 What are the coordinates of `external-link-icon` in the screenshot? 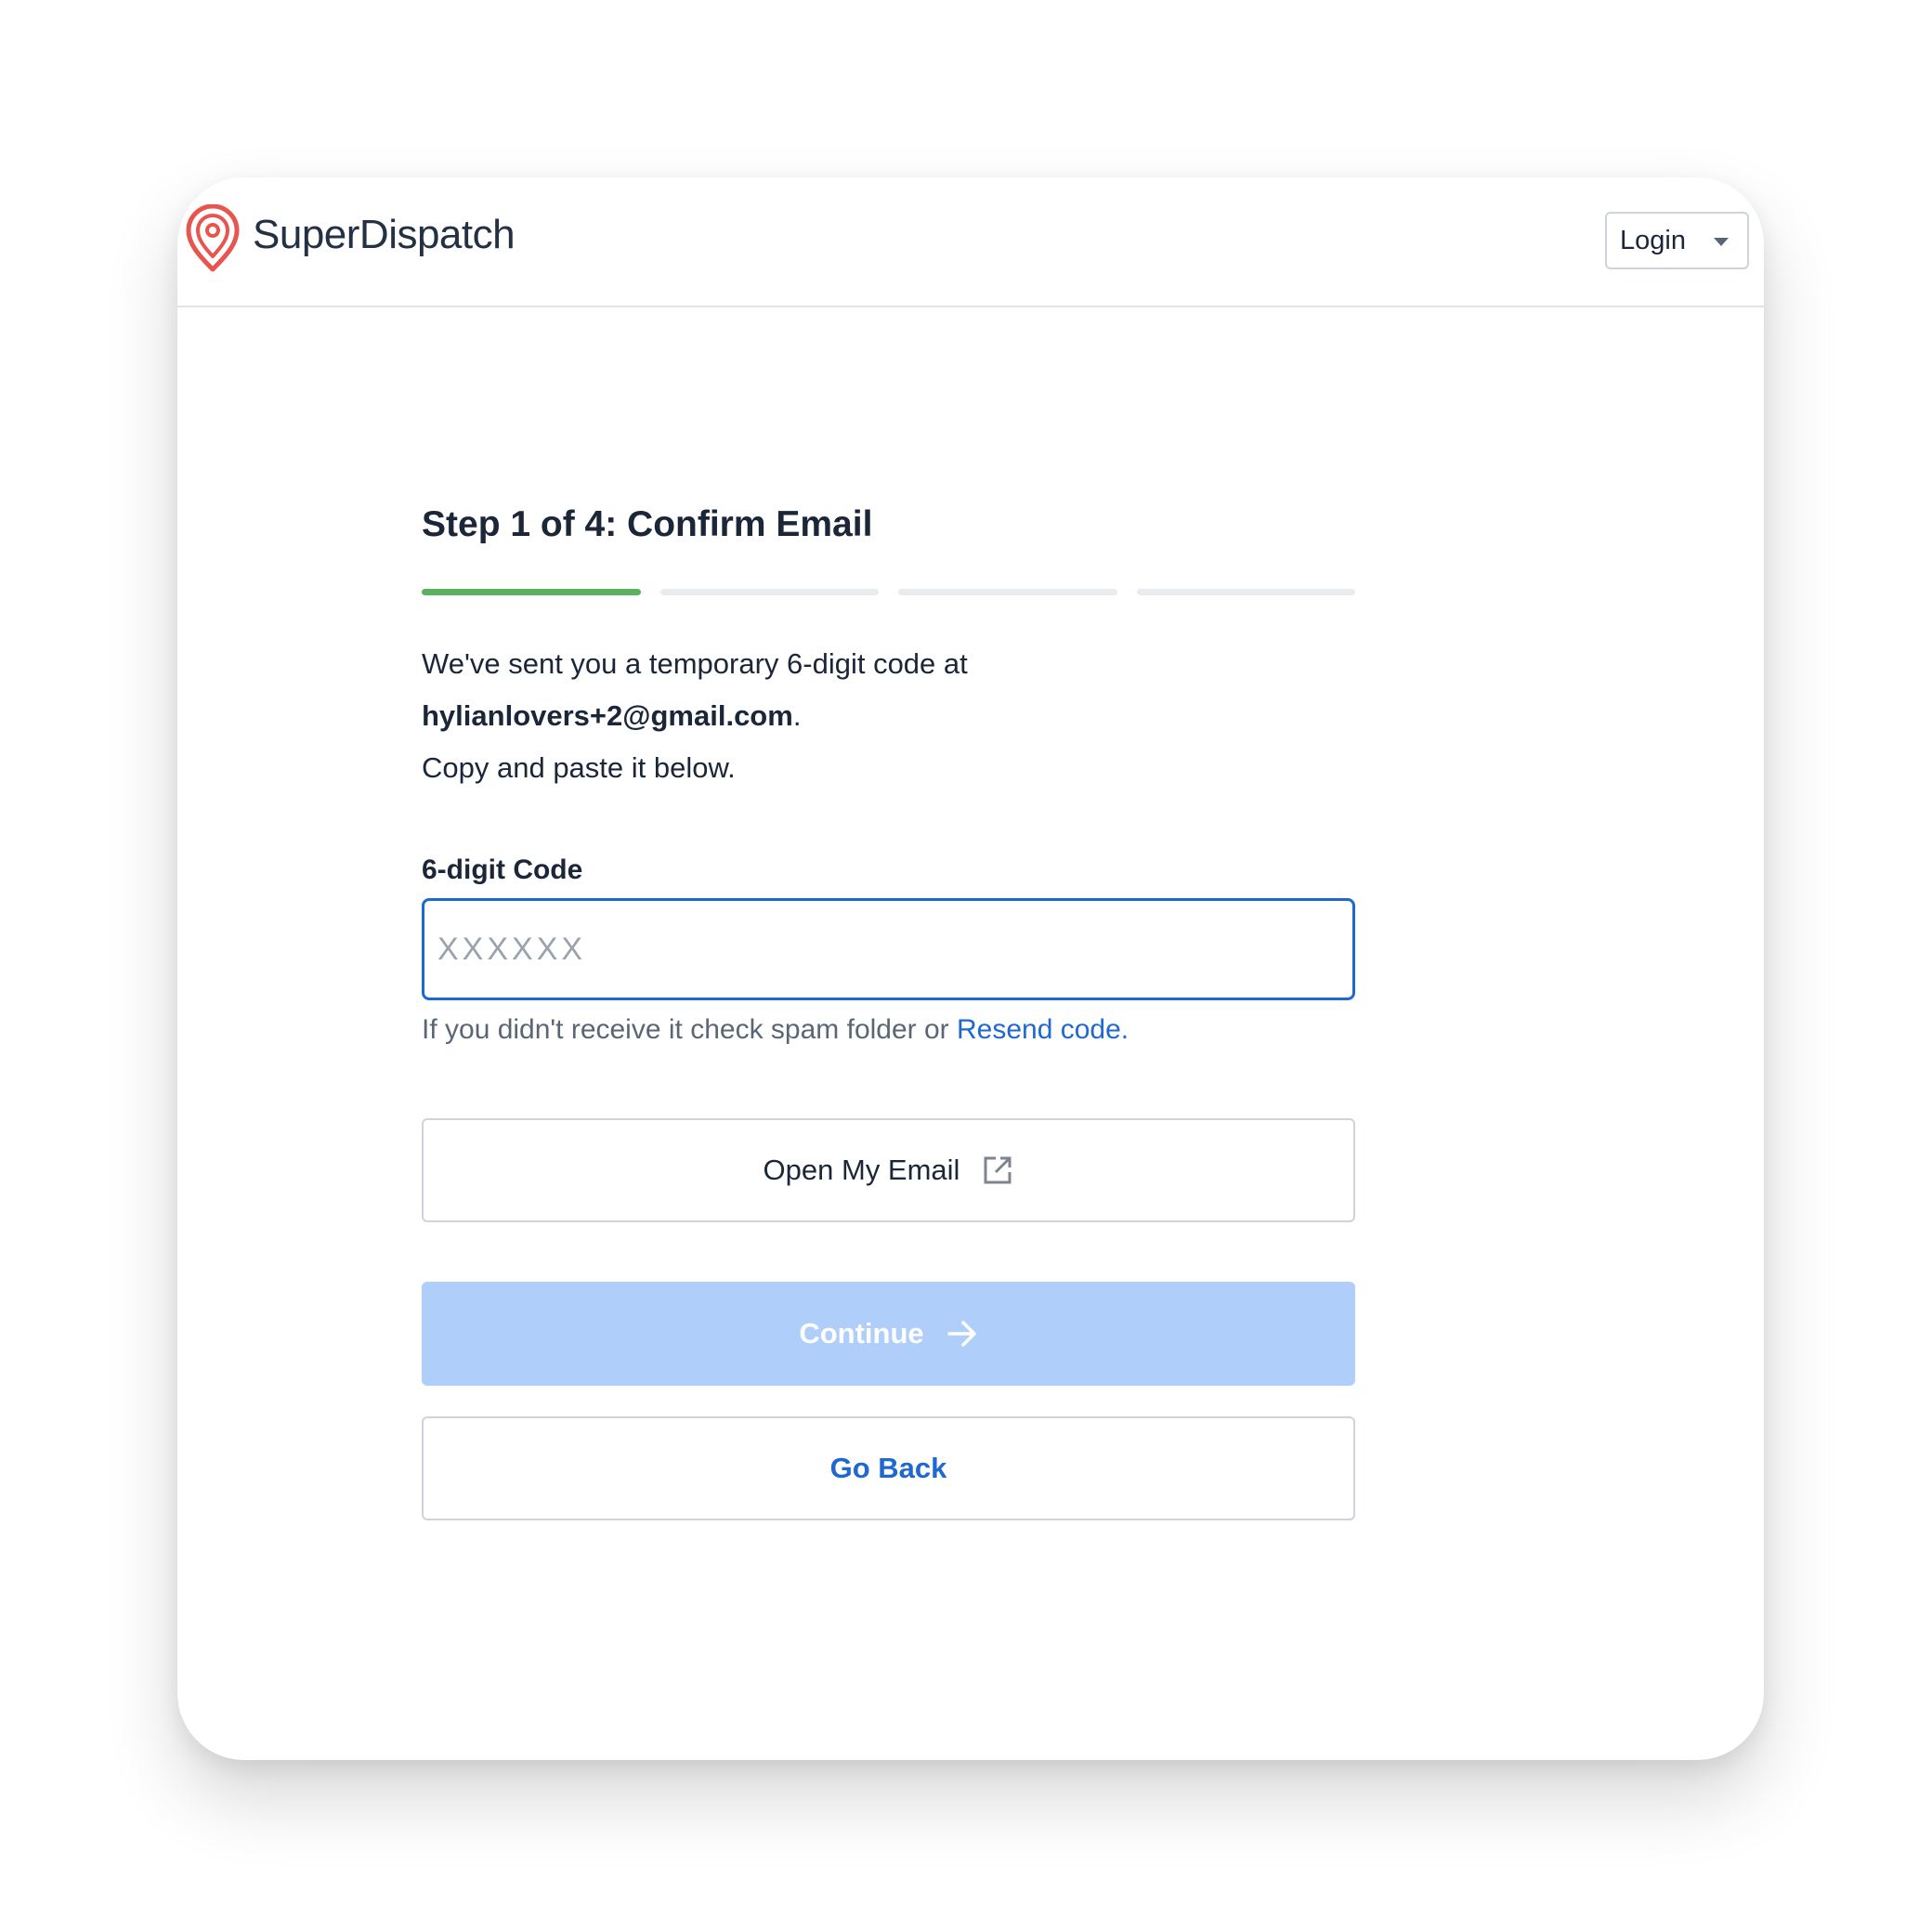 It's located at (998, 1170).